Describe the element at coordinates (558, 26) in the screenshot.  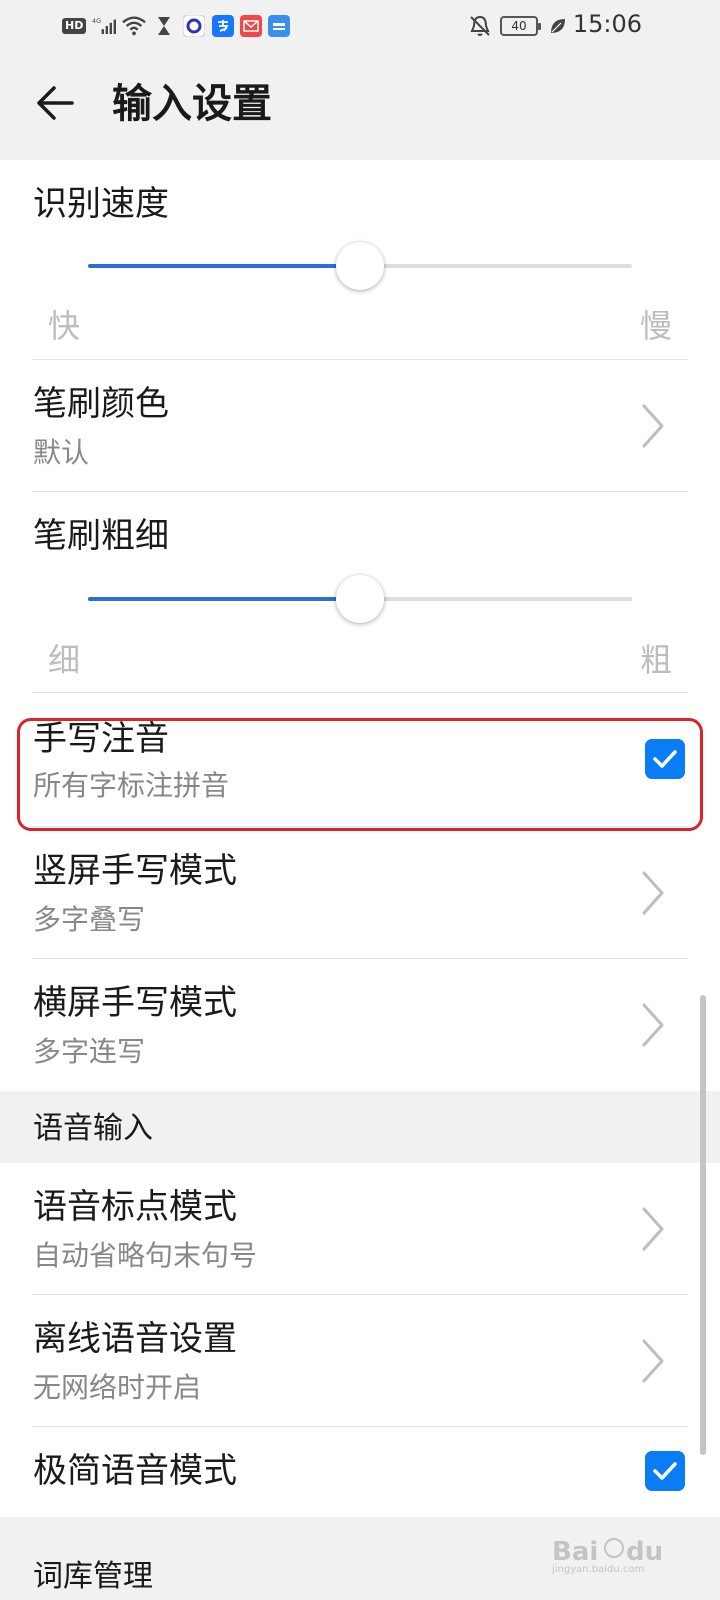
I see `leaf-icon` at that location.